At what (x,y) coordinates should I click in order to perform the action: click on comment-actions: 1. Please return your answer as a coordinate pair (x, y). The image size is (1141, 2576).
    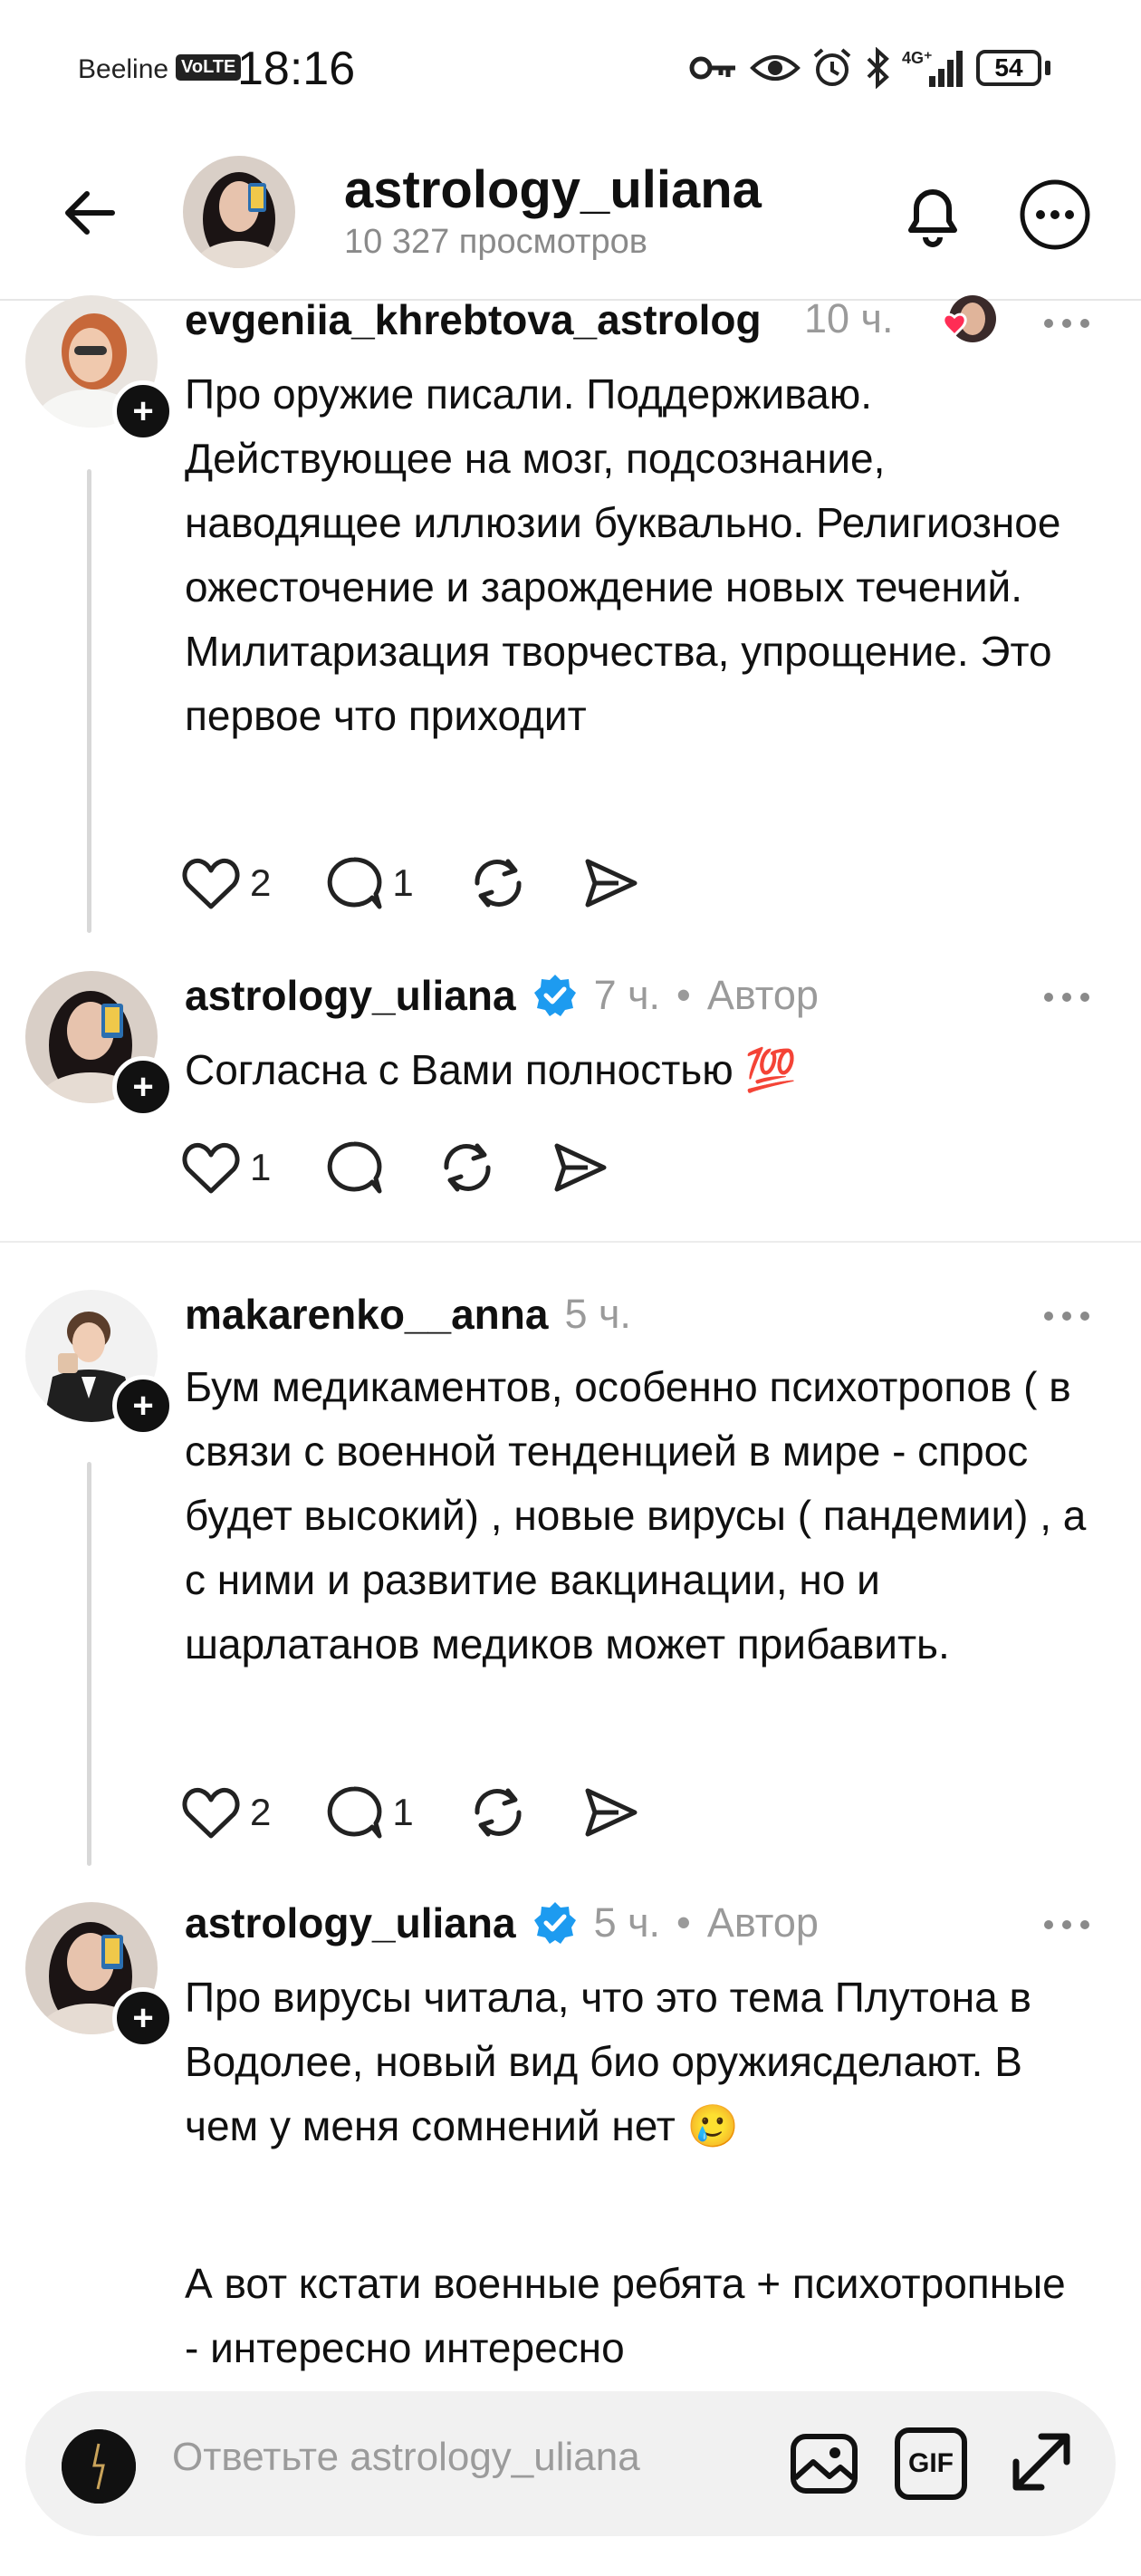
    Looking at the image, I should click on (423, 1167).